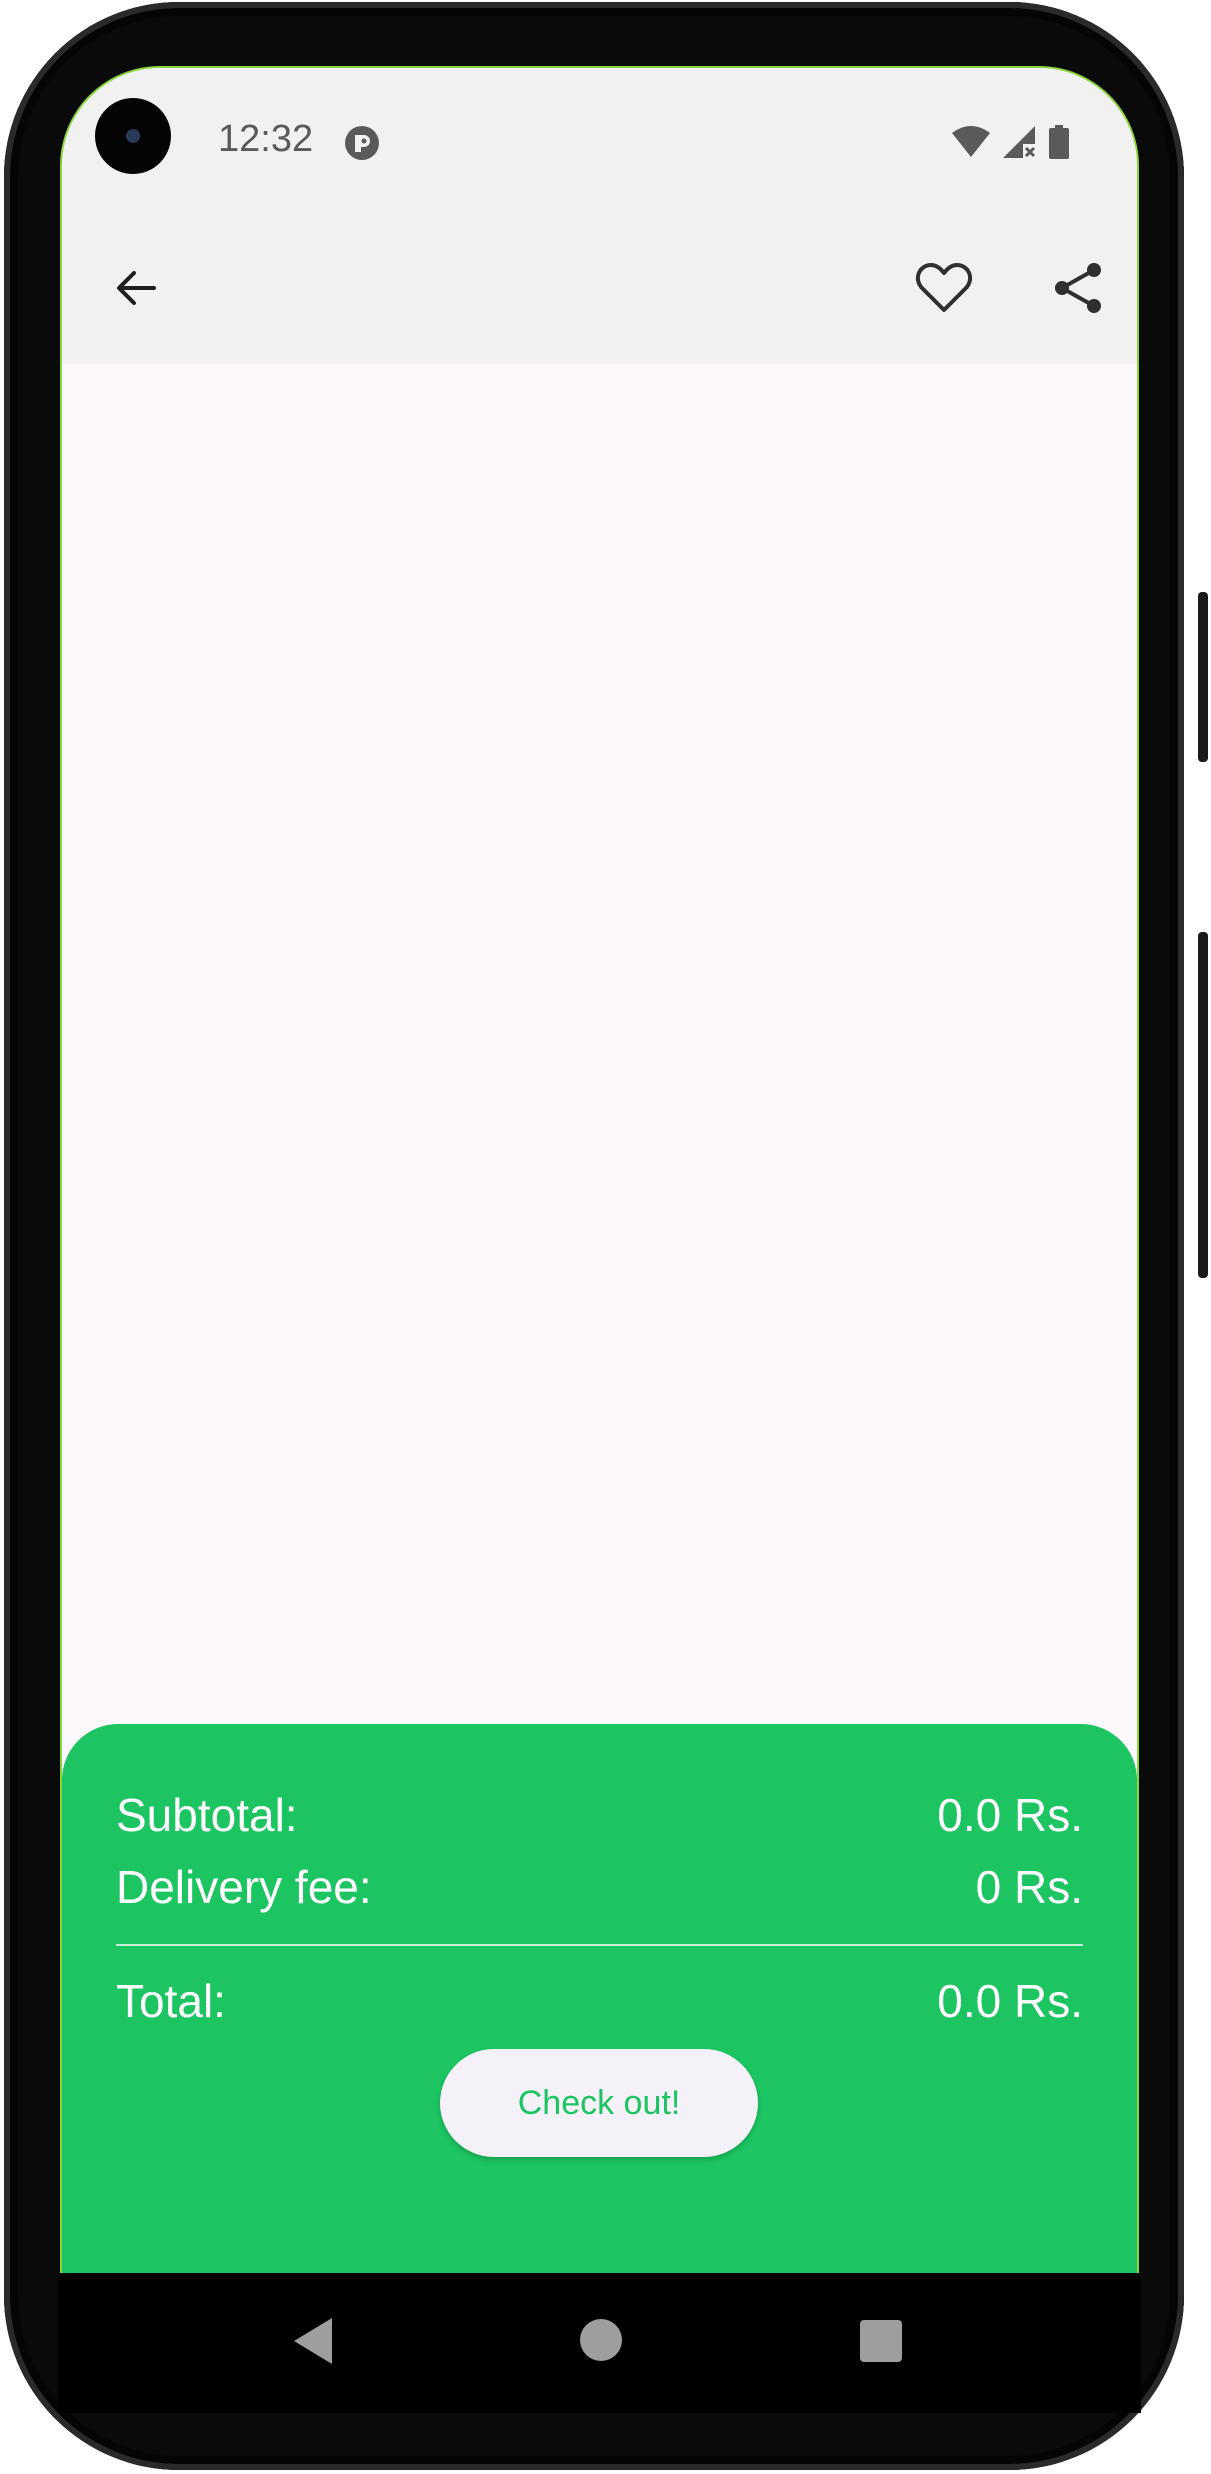  What do you see at coordinates (599, 1945) in the screenshot?
I see `summary-divider` at bounding box center [599, 1945].